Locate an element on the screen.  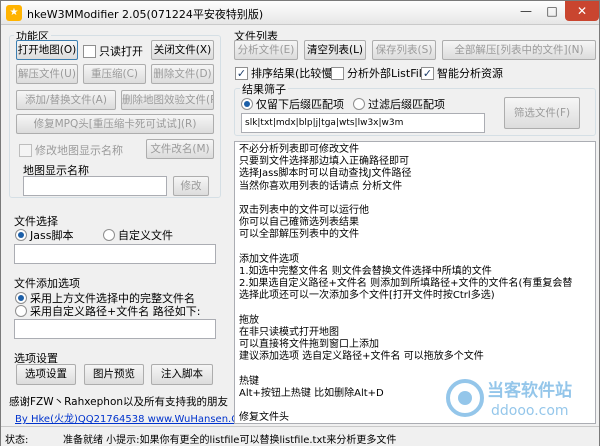
analyze-external-label: 分析外部ListFile is located at coordinates (388, 73).